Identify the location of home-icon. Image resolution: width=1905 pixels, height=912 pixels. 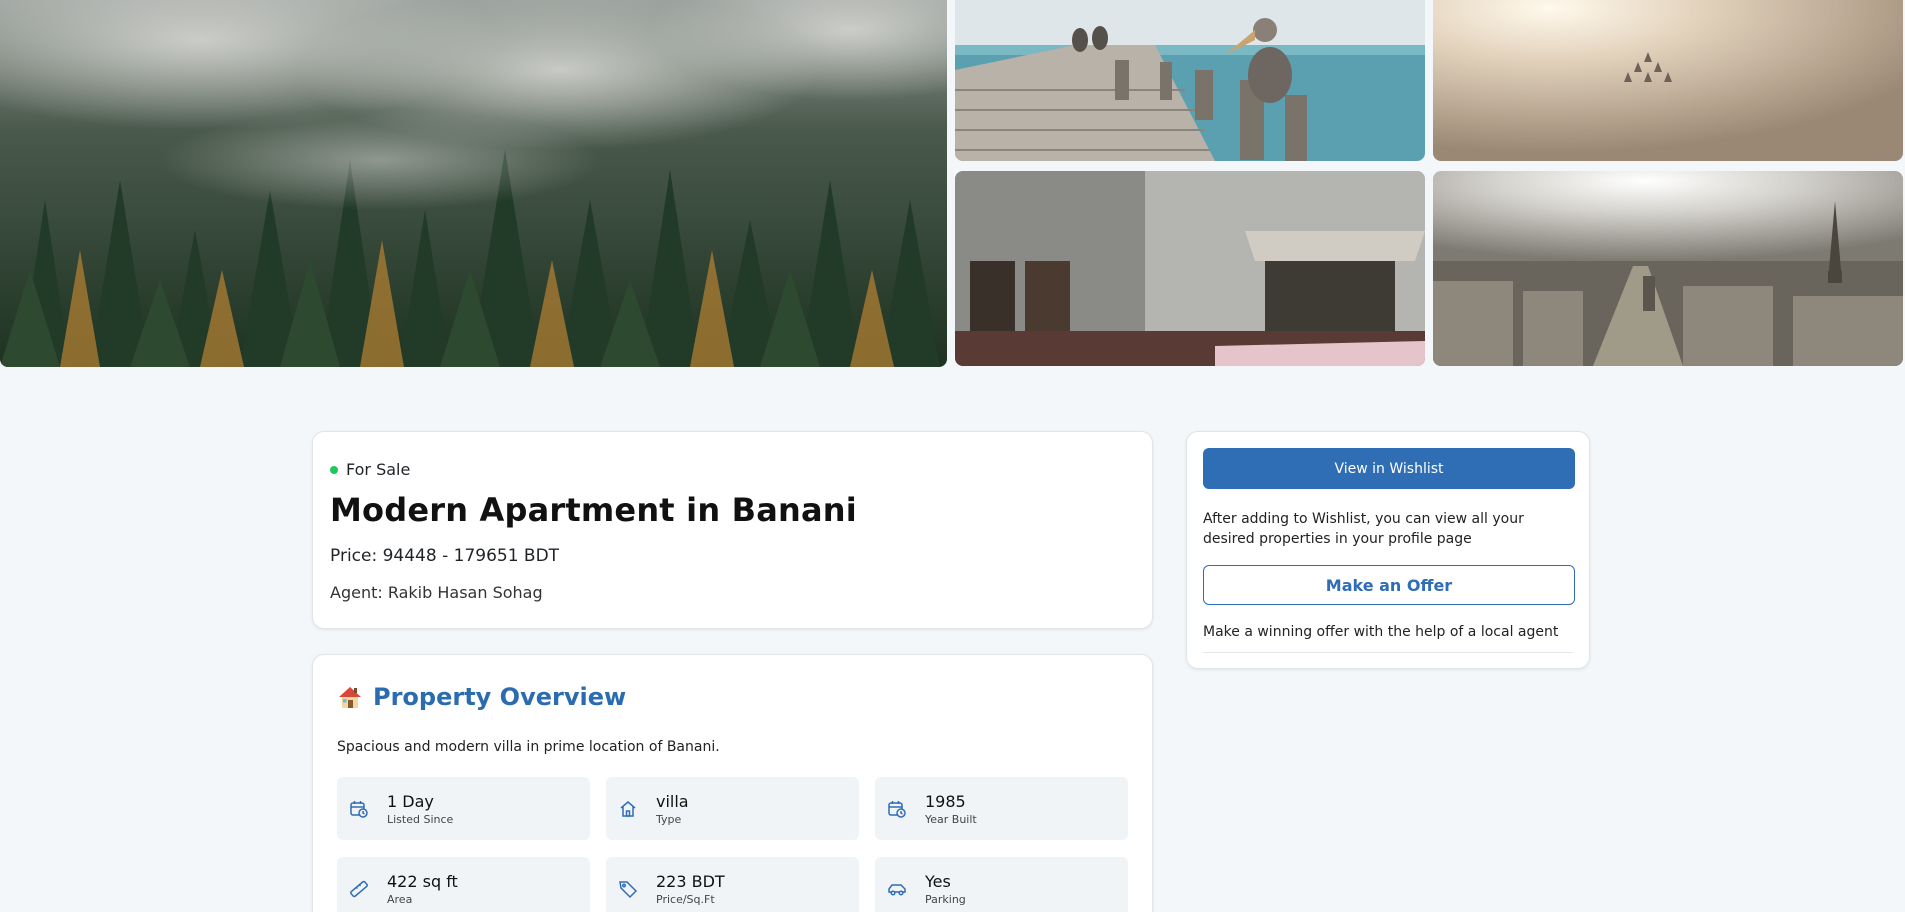
(628, 808).